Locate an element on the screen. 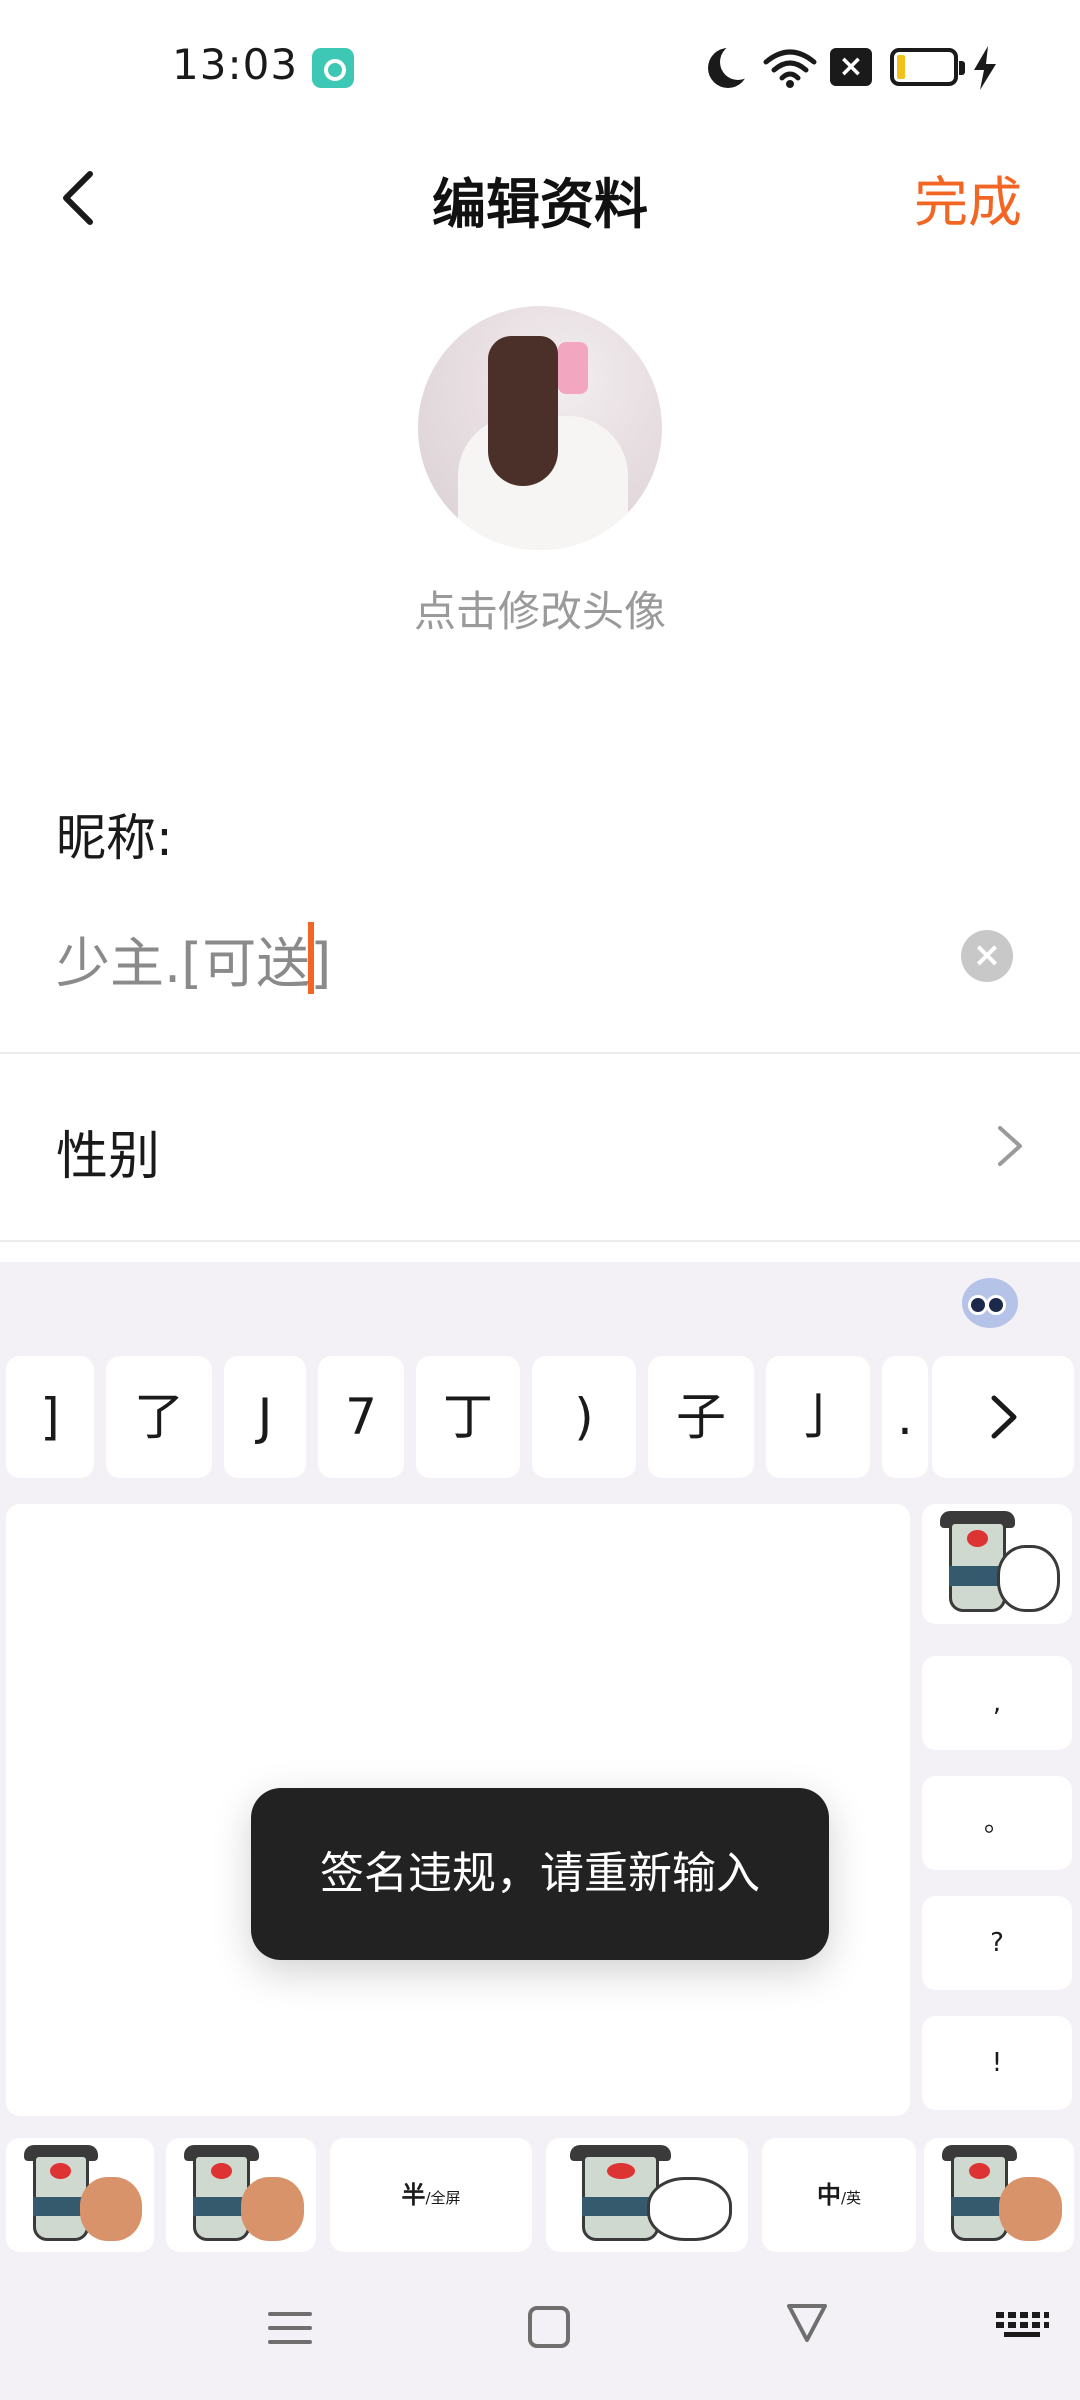  language-switch-key: 中/英 is located at coordinates (839, 2195).